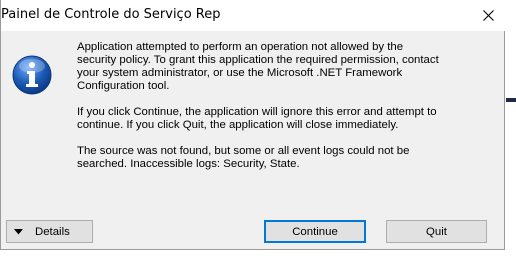 Image resolution: width=516 pixels, height=258 pixels. I want to click on close-button, so click(488, 15).